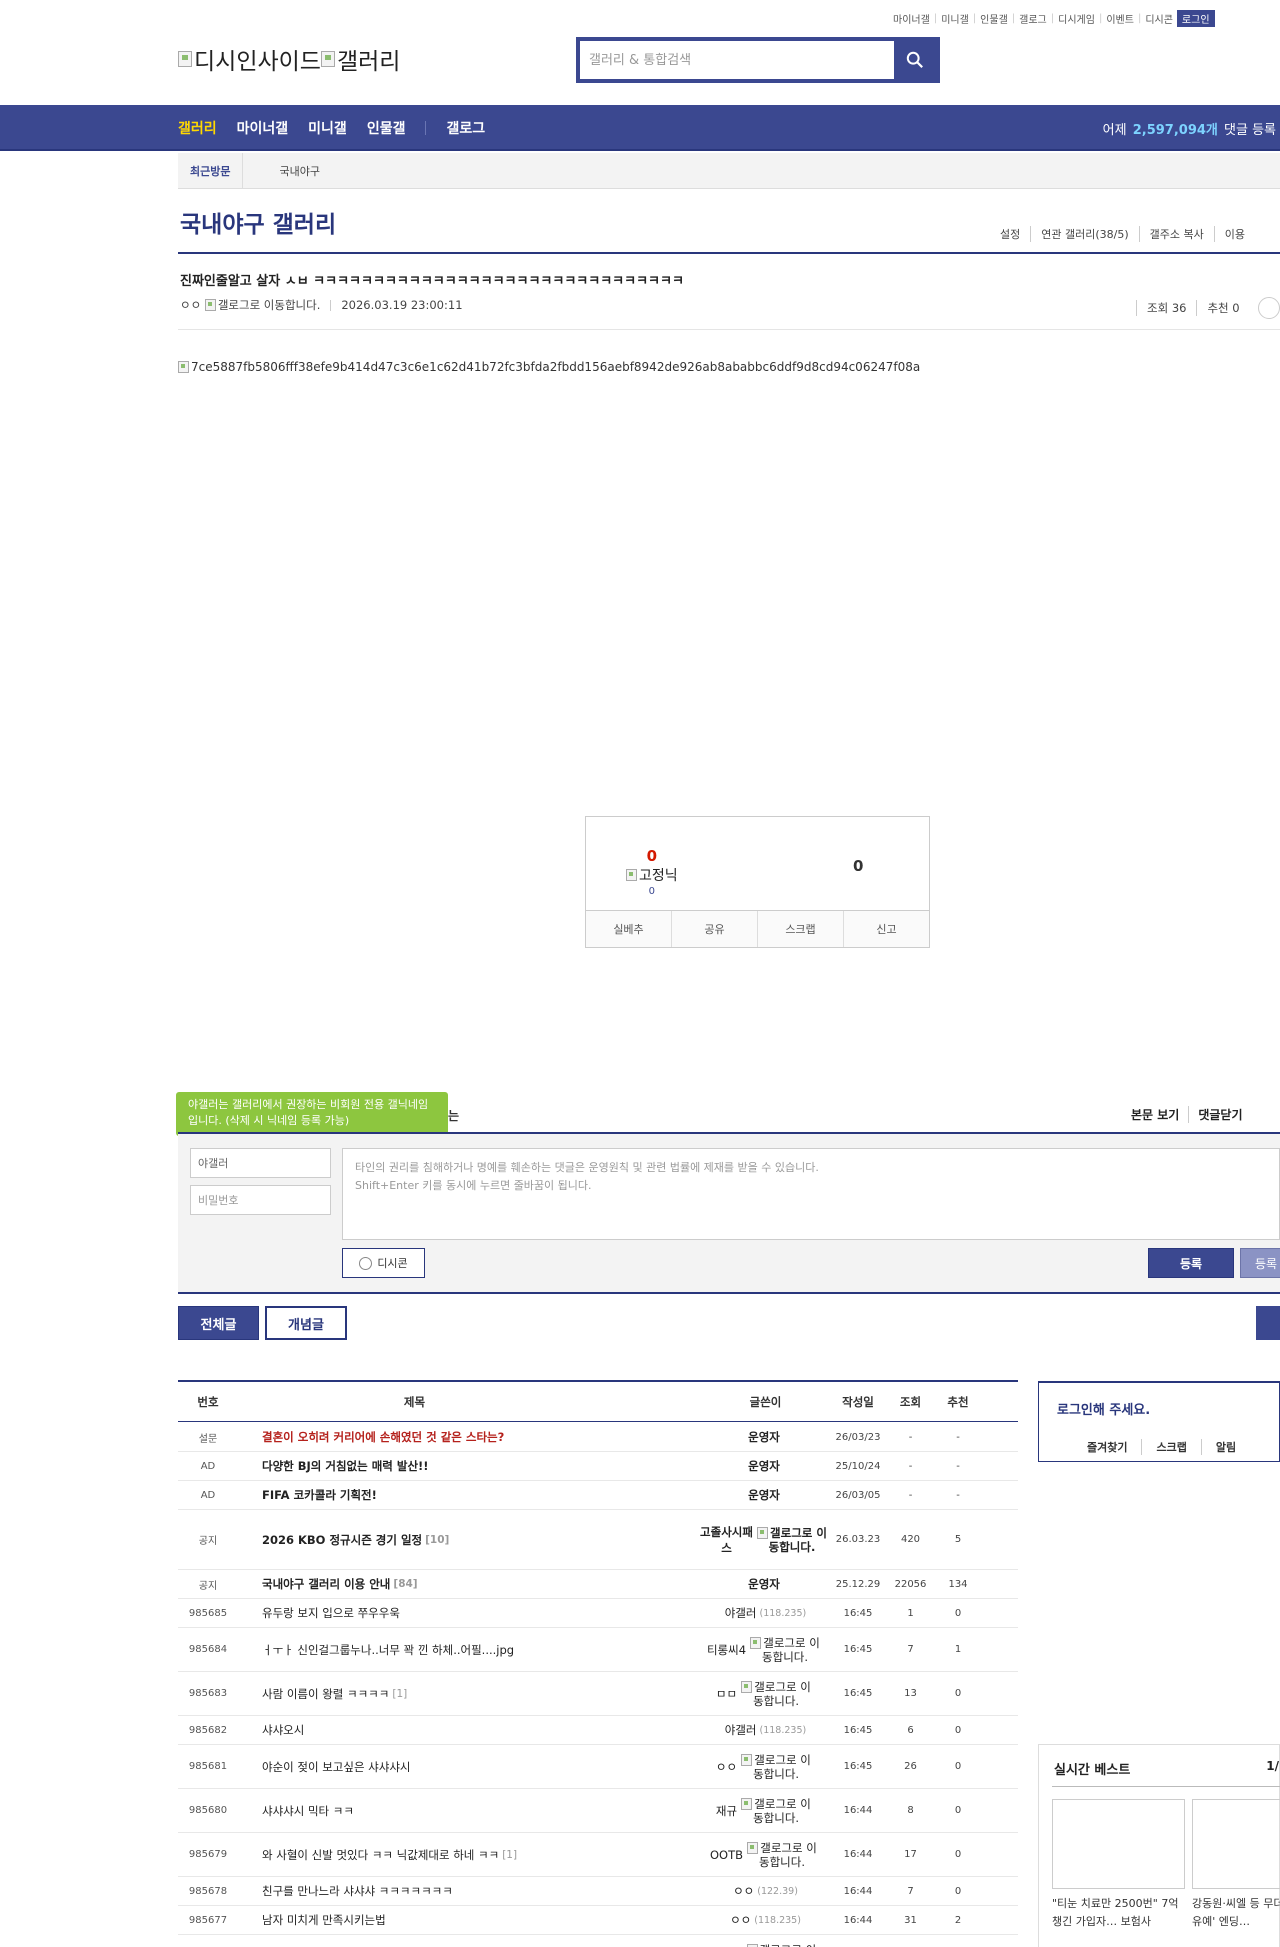 Image resolution: width=1280 pixels, height=1947 pixels. I want to click on post-title-link: 사람 이름이 왕렬 ㅋㅋㅋㅋ [1], so click(482, 1693).